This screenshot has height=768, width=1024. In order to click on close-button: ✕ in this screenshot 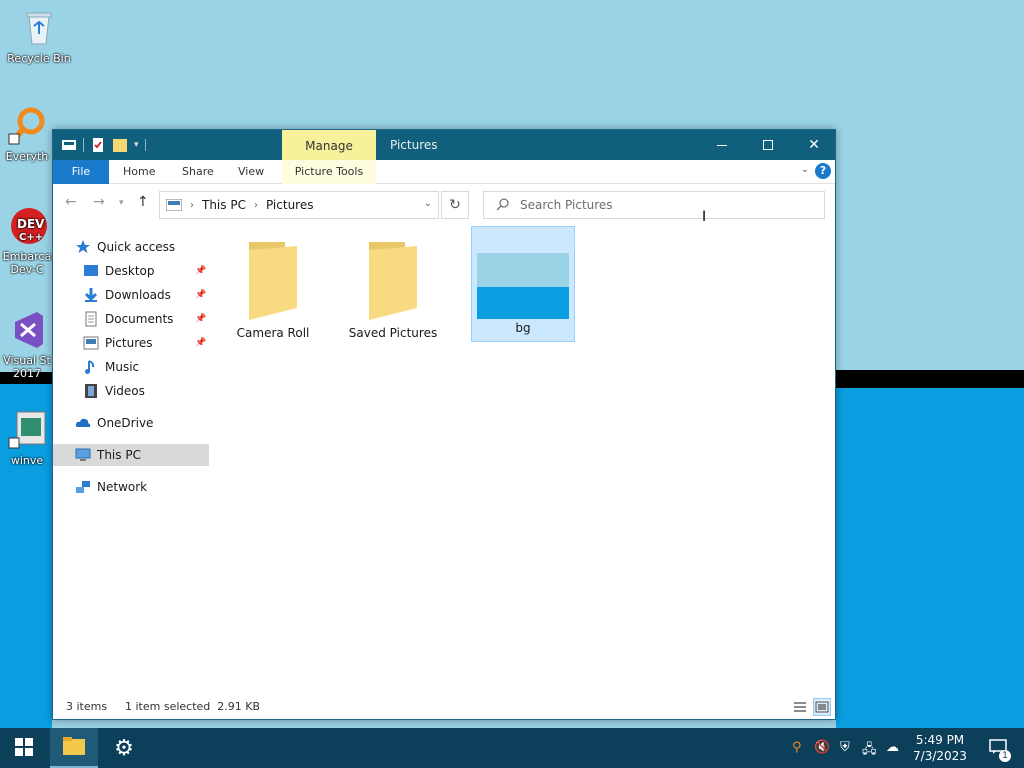, I will do `click(814, 145)`.